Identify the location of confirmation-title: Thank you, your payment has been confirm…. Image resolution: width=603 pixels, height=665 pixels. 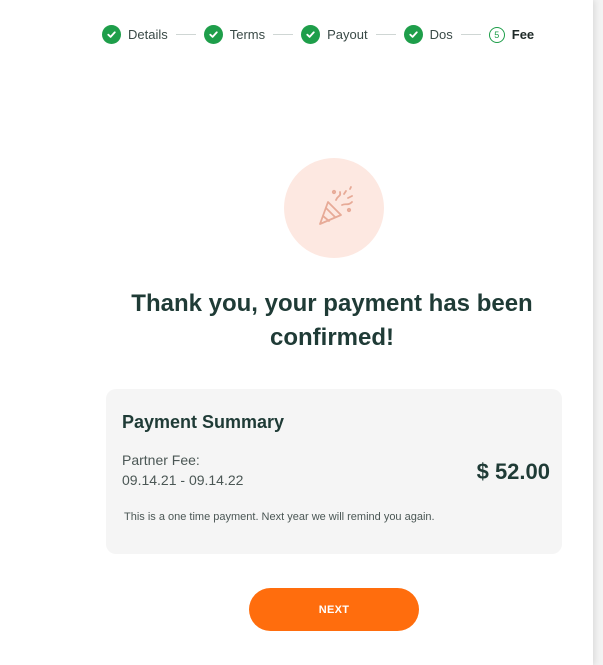
(332, 320).